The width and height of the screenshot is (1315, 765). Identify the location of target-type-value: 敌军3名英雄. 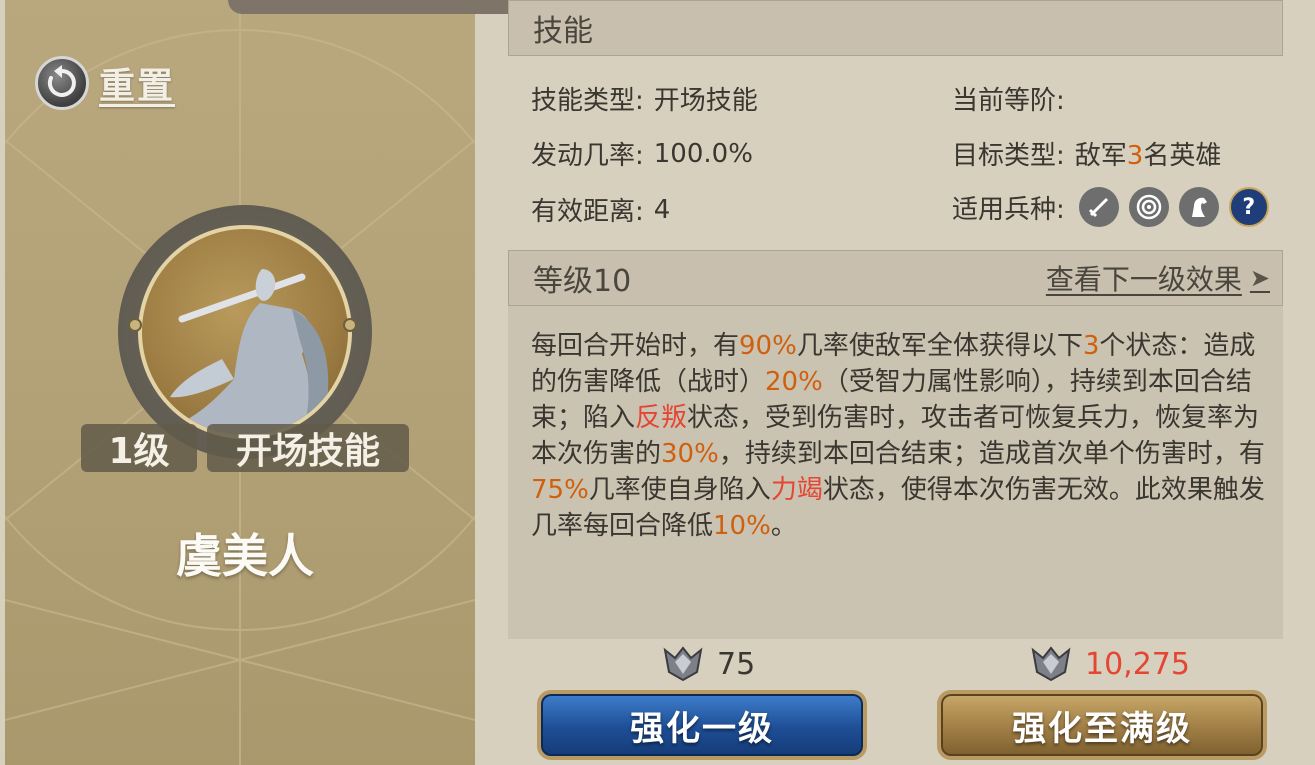
(1148, 153).